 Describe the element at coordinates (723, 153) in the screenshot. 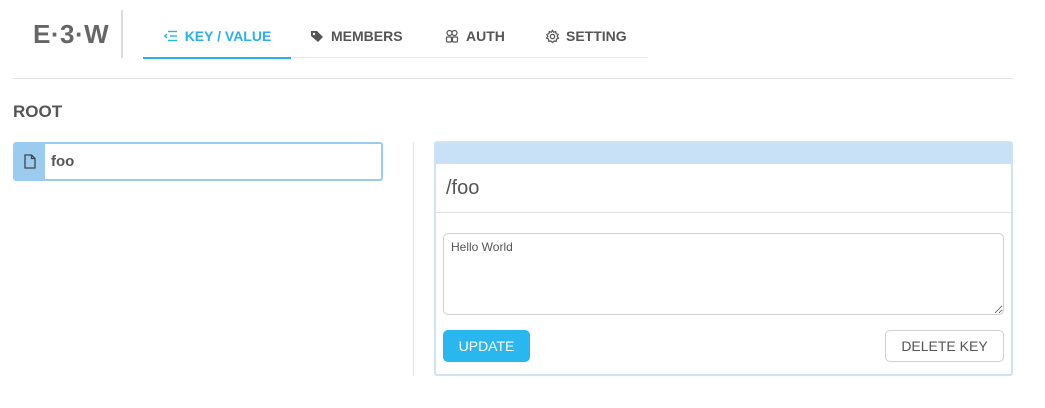

I see `panel-header` at that location.